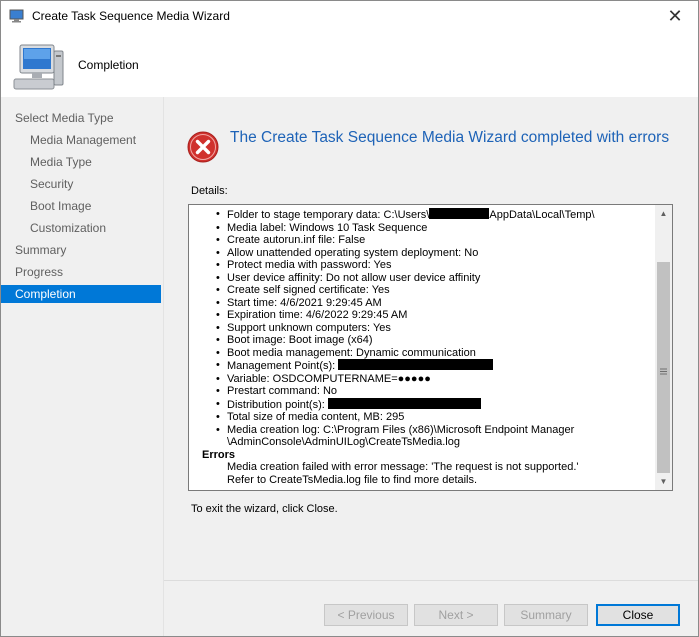 Image resolution: width=699 pixels, height=637 pixels. Describe the element at coordinates (427, 417) in the screenshot. I see `detail-media-size: Total size of media content, MB: 295` at that location.